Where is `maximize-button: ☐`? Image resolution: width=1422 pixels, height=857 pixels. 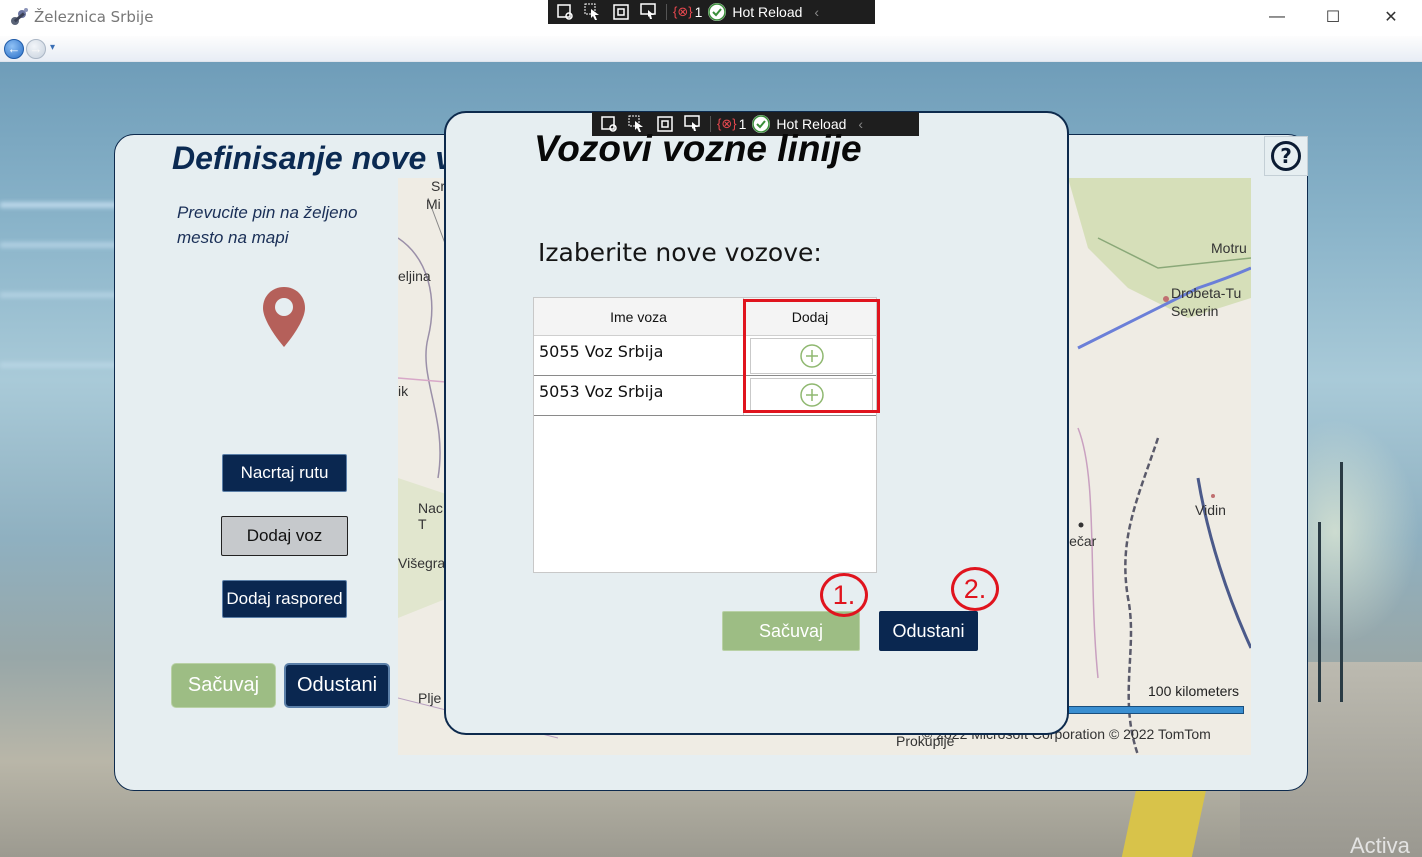
maximize-button: ☐ is located at coordinates (1333, 17).